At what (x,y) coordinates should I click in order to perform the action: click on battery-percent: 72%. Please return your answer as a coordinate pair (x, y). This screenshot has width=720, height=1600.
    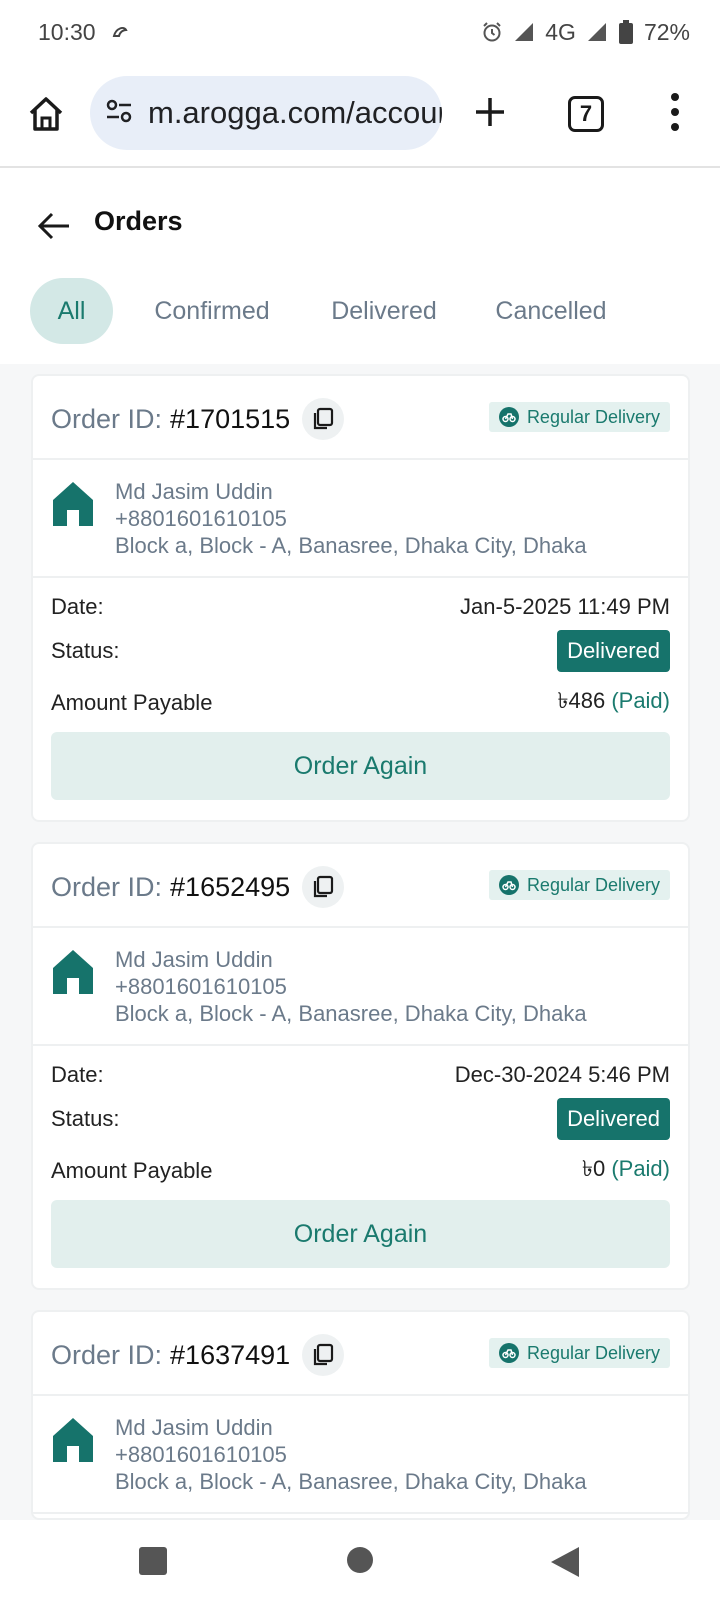
    Looking at the image, I should click on (666, 31).